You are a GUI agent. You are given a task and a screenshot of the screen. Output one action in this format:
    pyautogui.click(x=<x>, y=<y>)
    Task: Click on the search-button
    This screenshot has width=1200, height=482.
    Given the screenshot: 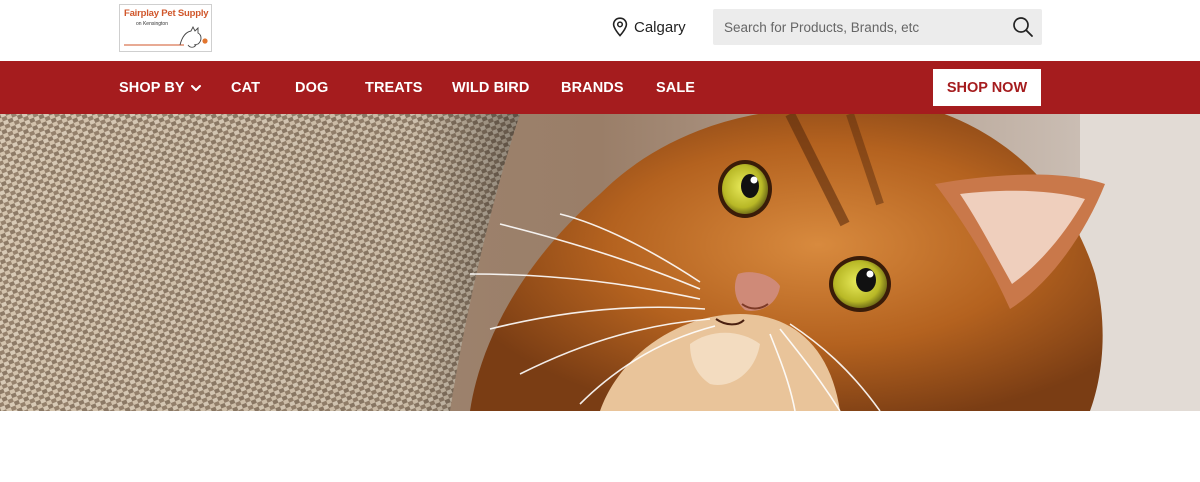 What is the action you would take?
    pyautogui.click(x=1023, y=27)
    